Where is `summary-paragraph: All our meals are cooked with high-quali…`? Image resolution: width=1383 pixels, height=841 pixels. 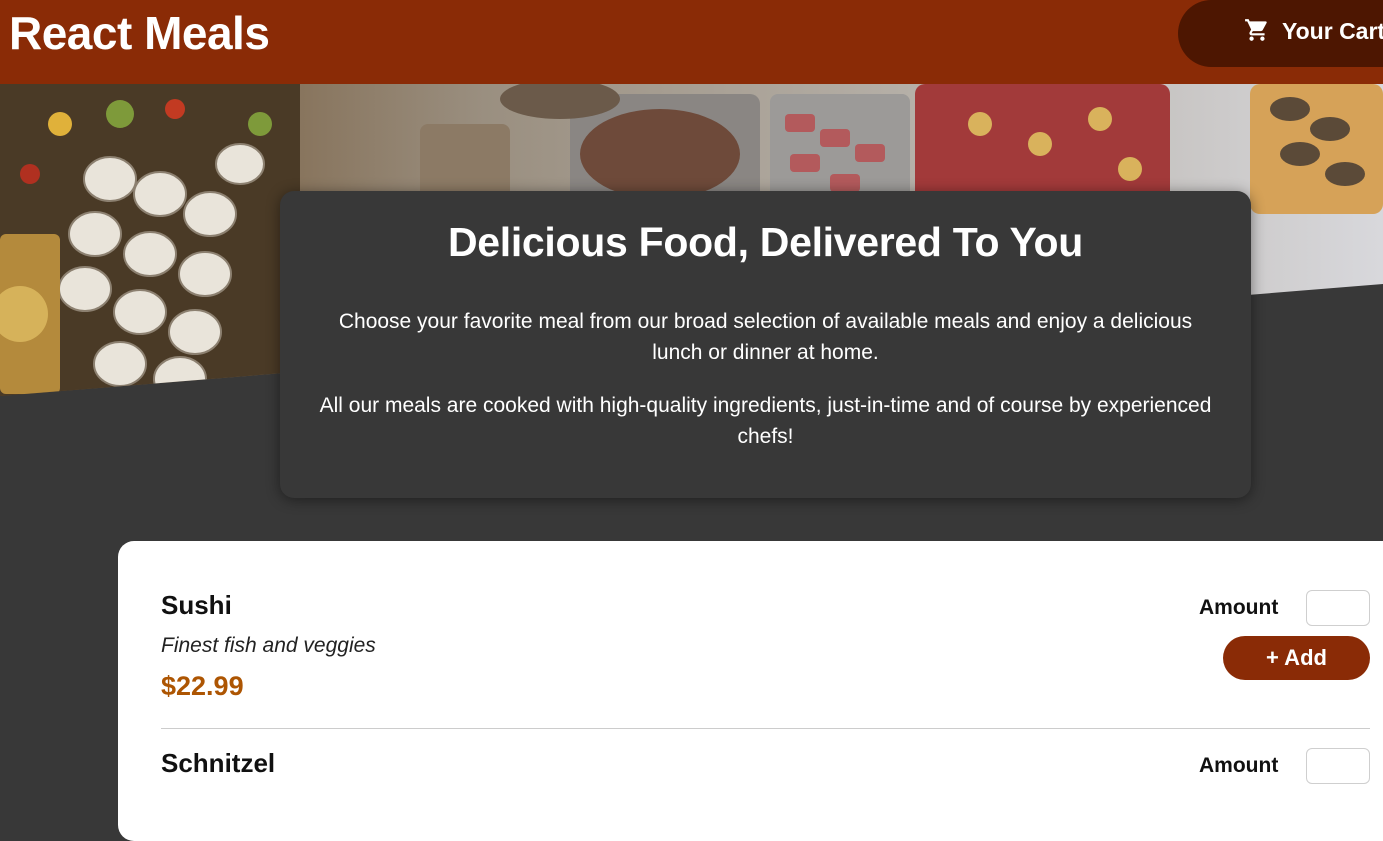
summary-paragraph: All our meals are cooked with high-quali… is located at coordinates (765, 421).